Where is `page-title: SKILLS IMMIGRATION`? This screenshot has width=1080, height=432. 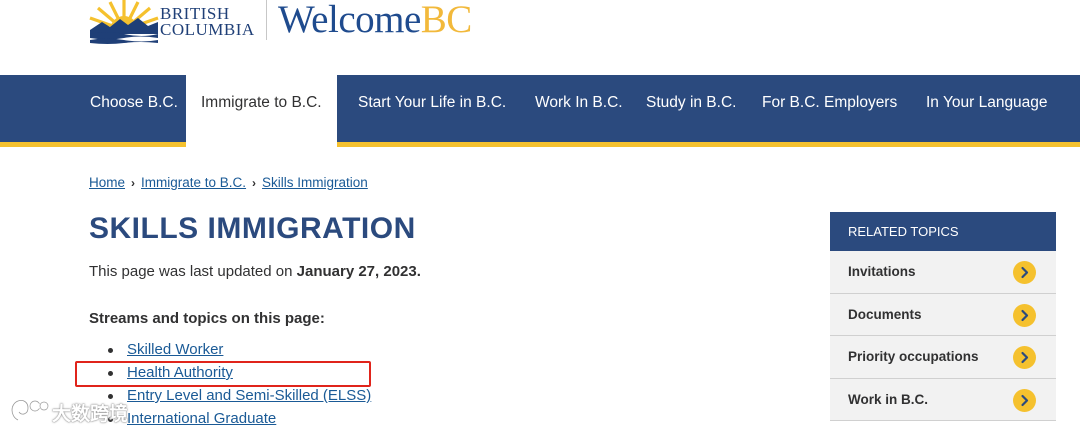
page-title: SKILLS IMMIGRATION is located at coordinates (252, 228).